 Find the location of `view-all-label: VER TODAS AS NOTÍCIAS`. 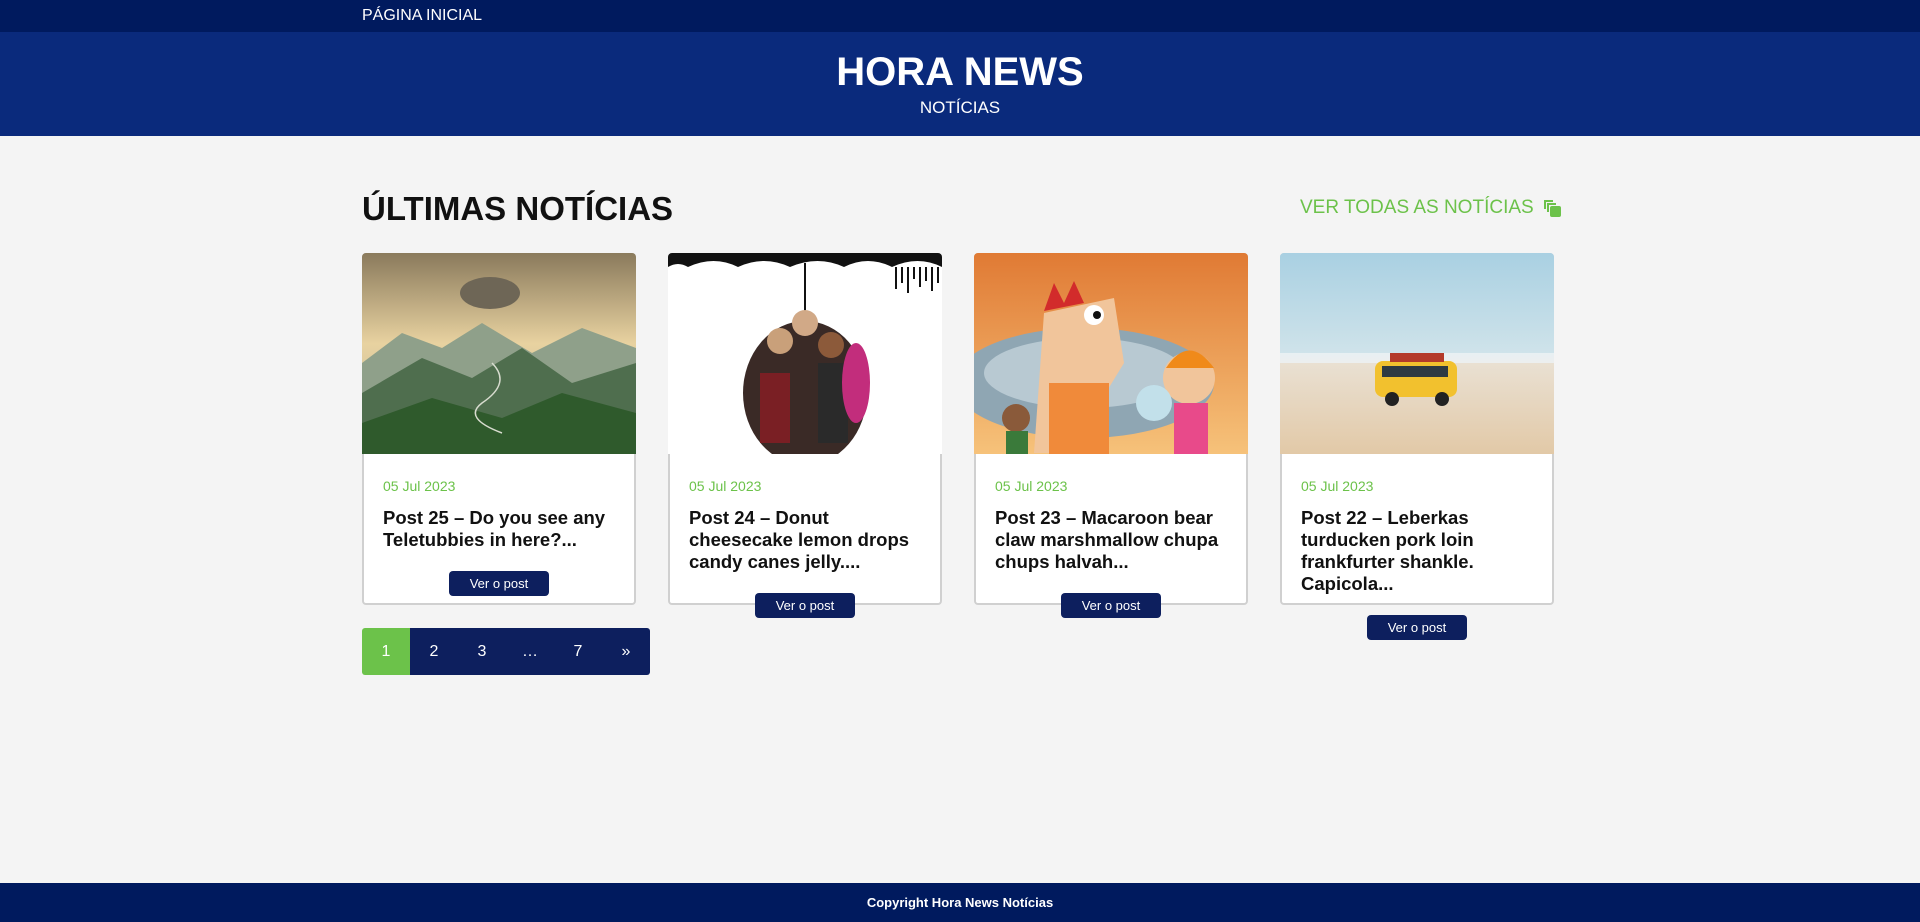

view-all-label: VER TODAS AS NOTÍCIAS is located at coordinates (1417, 207).